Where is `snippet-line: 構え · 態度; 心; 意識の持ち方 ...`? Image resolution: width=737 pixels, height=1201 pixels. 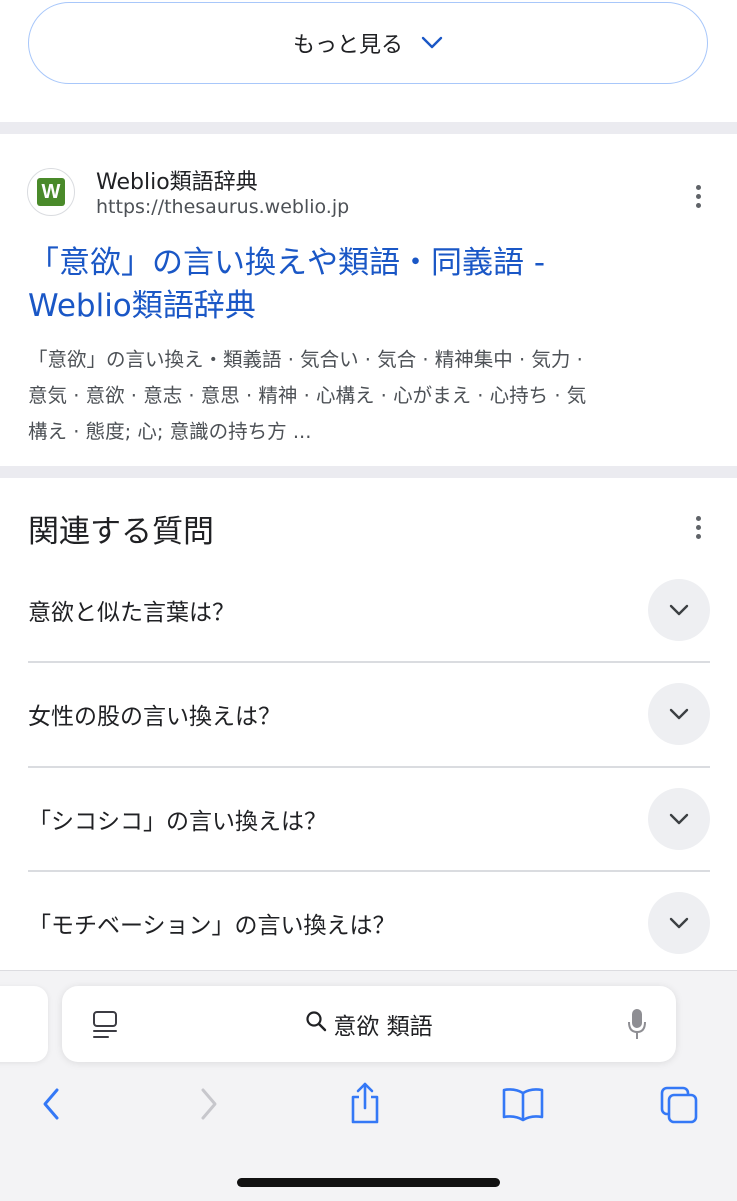
snippet-line: 構え · 態度; 心; 意識の持ち方 ... is located at coordinates (170, 431).